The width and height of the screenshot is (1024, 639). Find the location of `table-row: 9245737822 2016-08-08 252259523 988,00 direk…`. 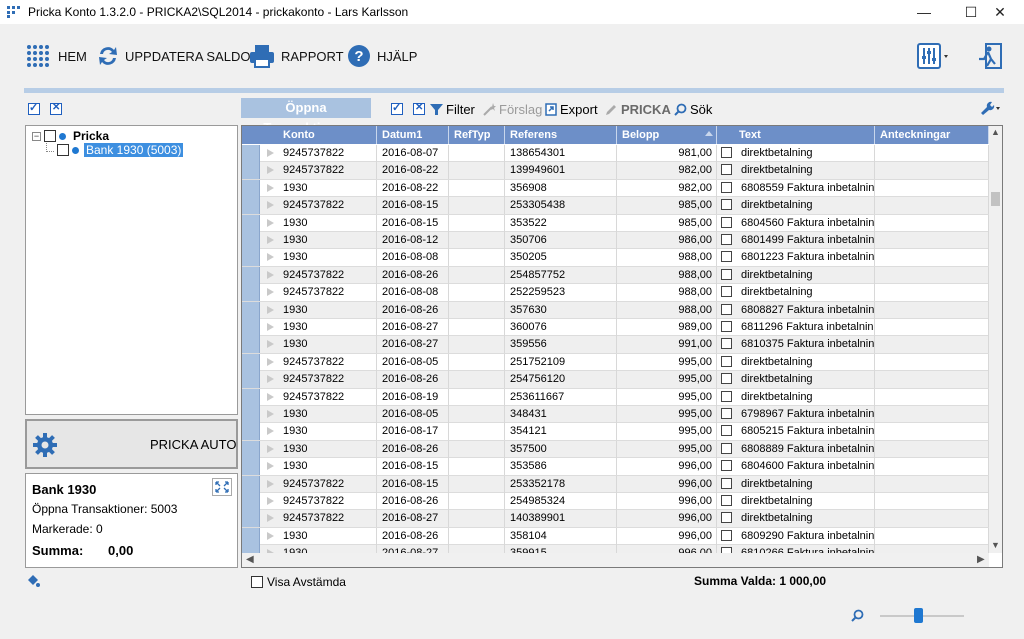

table-row: 9245737822 2016-08-08 252259523 988,00 direk… is located at coordinates (615, 293).